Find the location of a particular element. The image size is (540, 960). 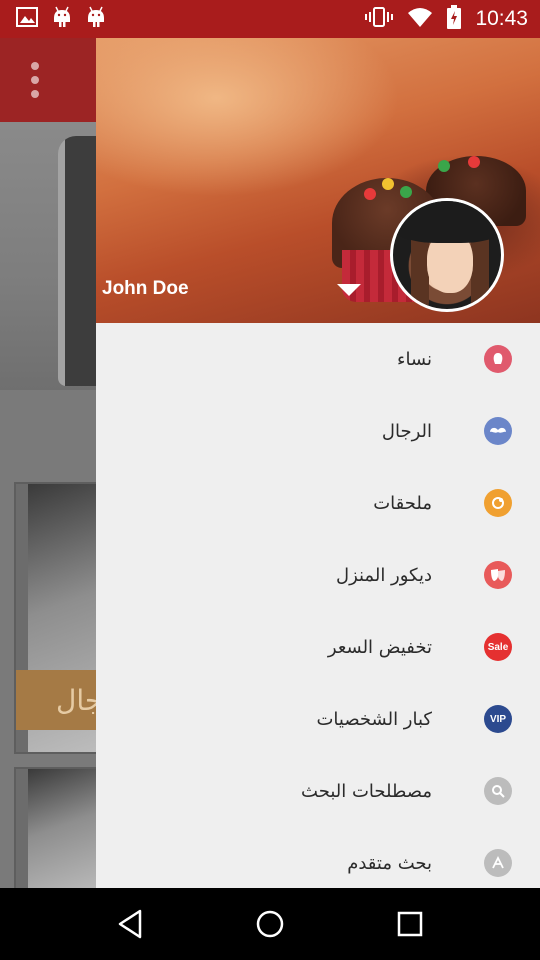

sale-icon: Sale is located at coordinates (498, 647).